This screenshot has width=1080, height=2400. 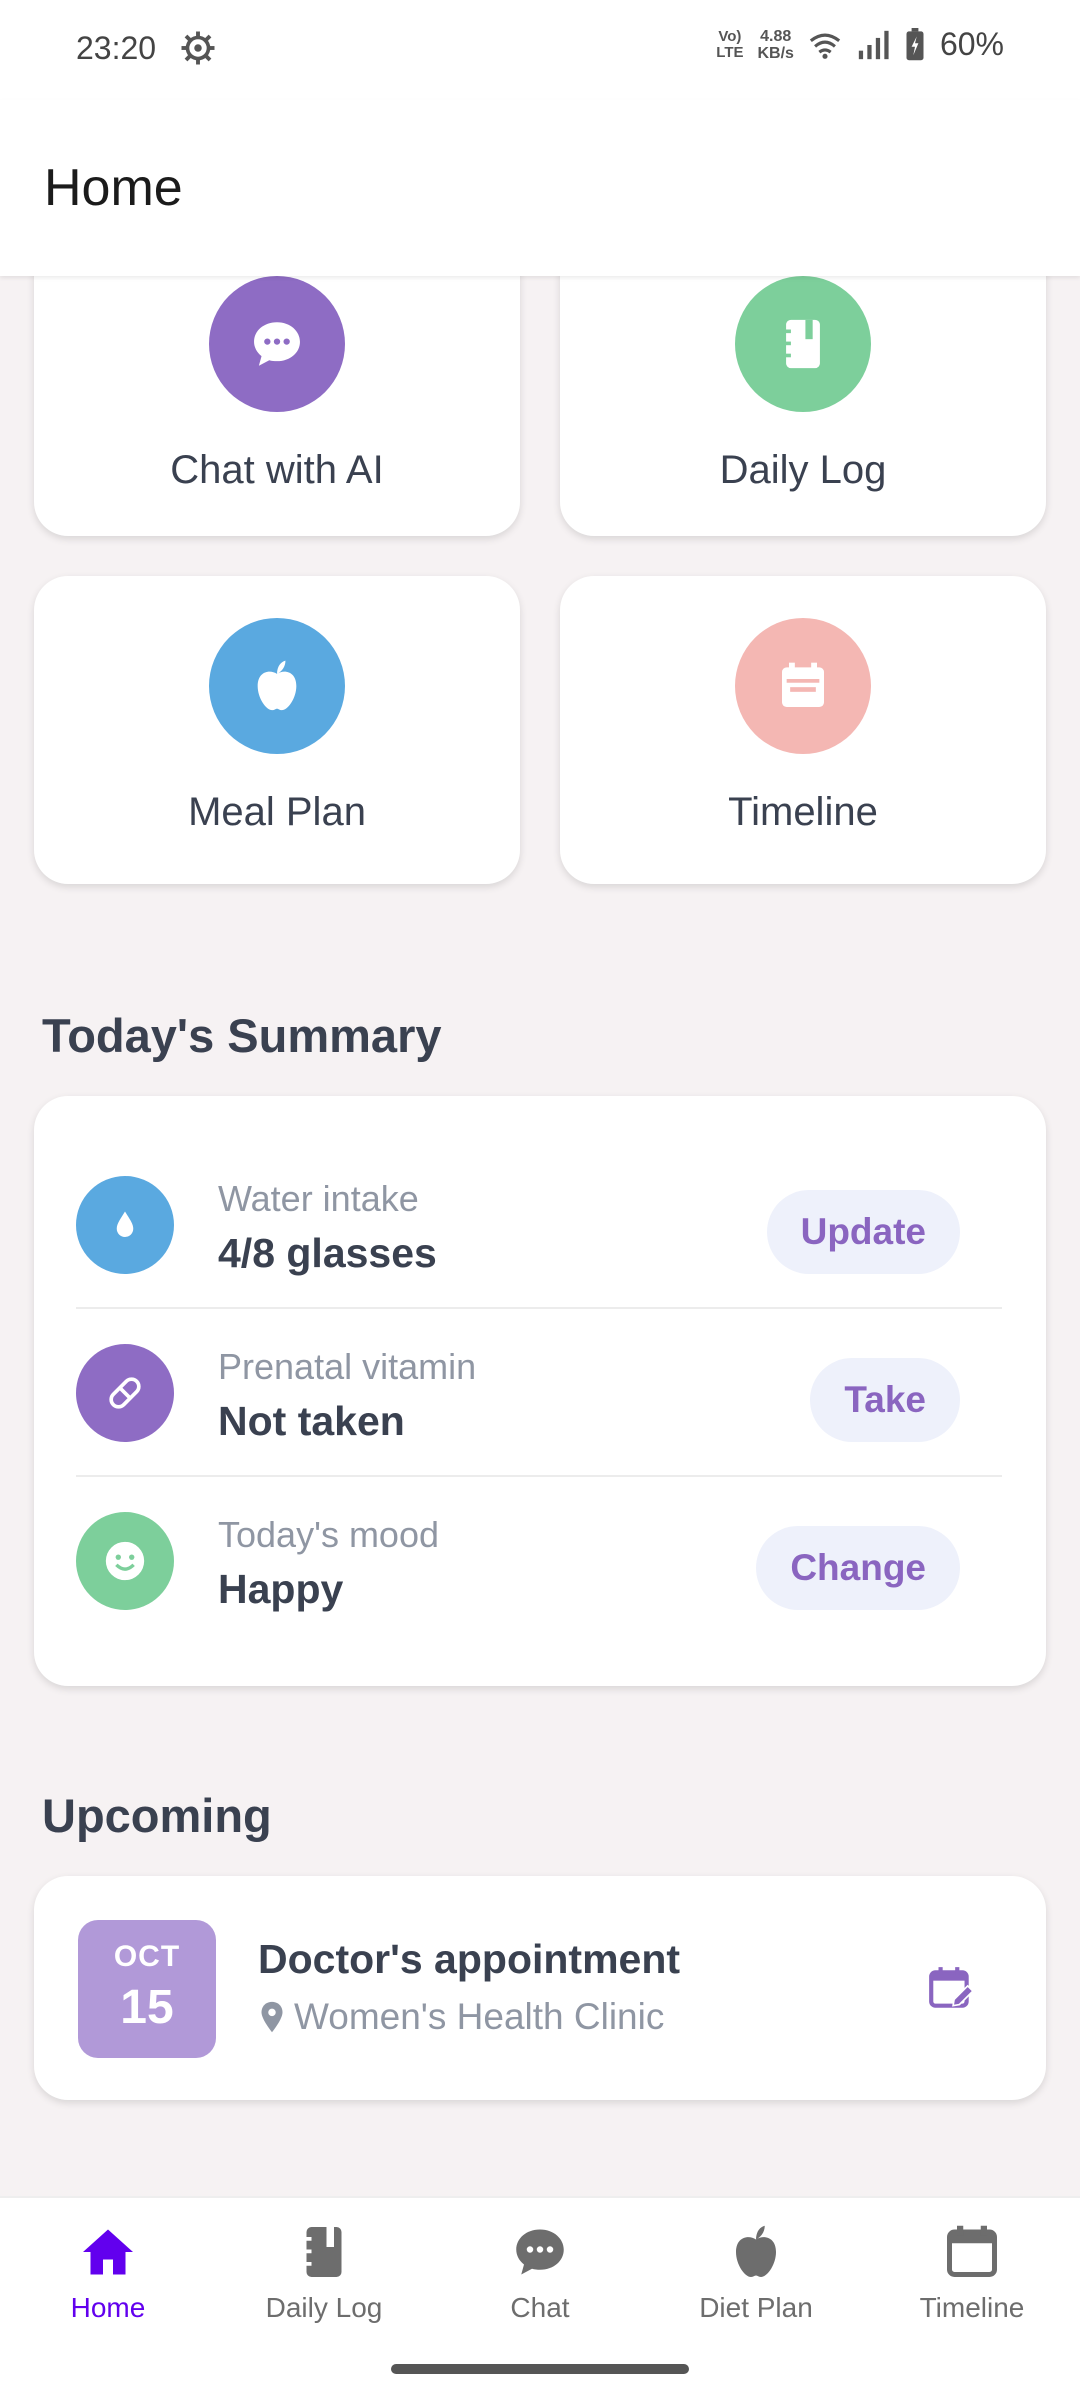 I want to click on appointment-location: Women's Health Clinic, so click(x=461, y=2017).